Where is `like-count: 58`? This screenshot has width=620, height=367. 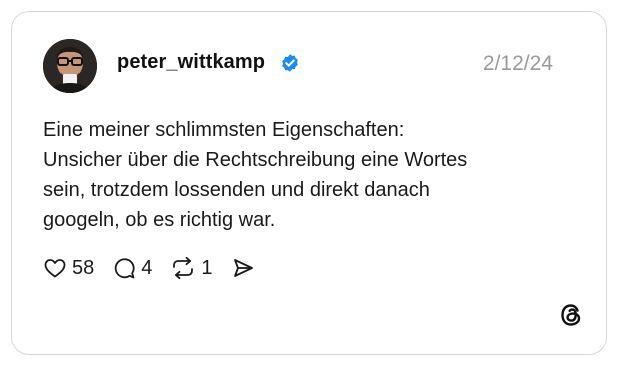 like-count: 58 is located at coordinates (83, 267).